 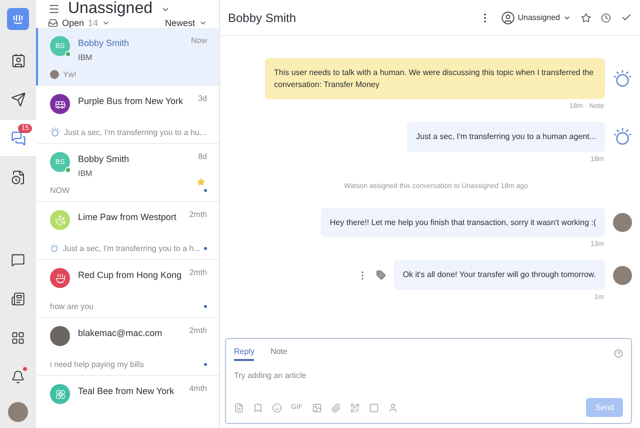 I want to click on contact-name: Red Cup from Hong Kong, so click(x=130, y=275).